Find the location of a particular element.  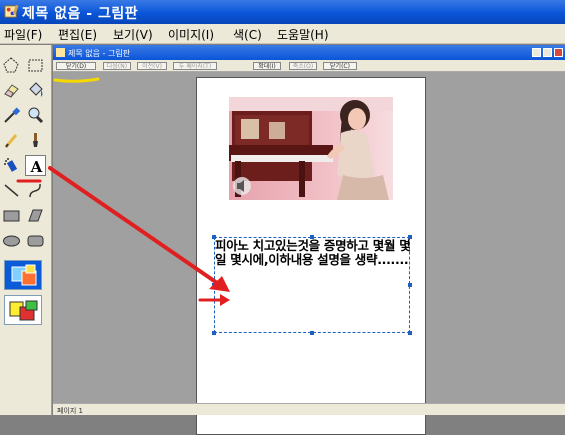

curve-icon is located at coordinates (35, 190).